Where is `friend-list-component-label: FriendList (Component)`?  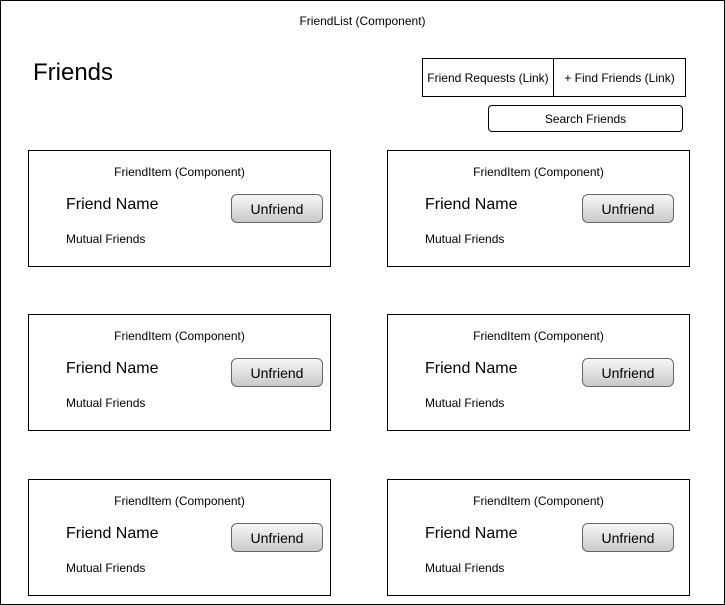
friend-list-component-label: FriendList (Component) is located at coordinates (362, 21).